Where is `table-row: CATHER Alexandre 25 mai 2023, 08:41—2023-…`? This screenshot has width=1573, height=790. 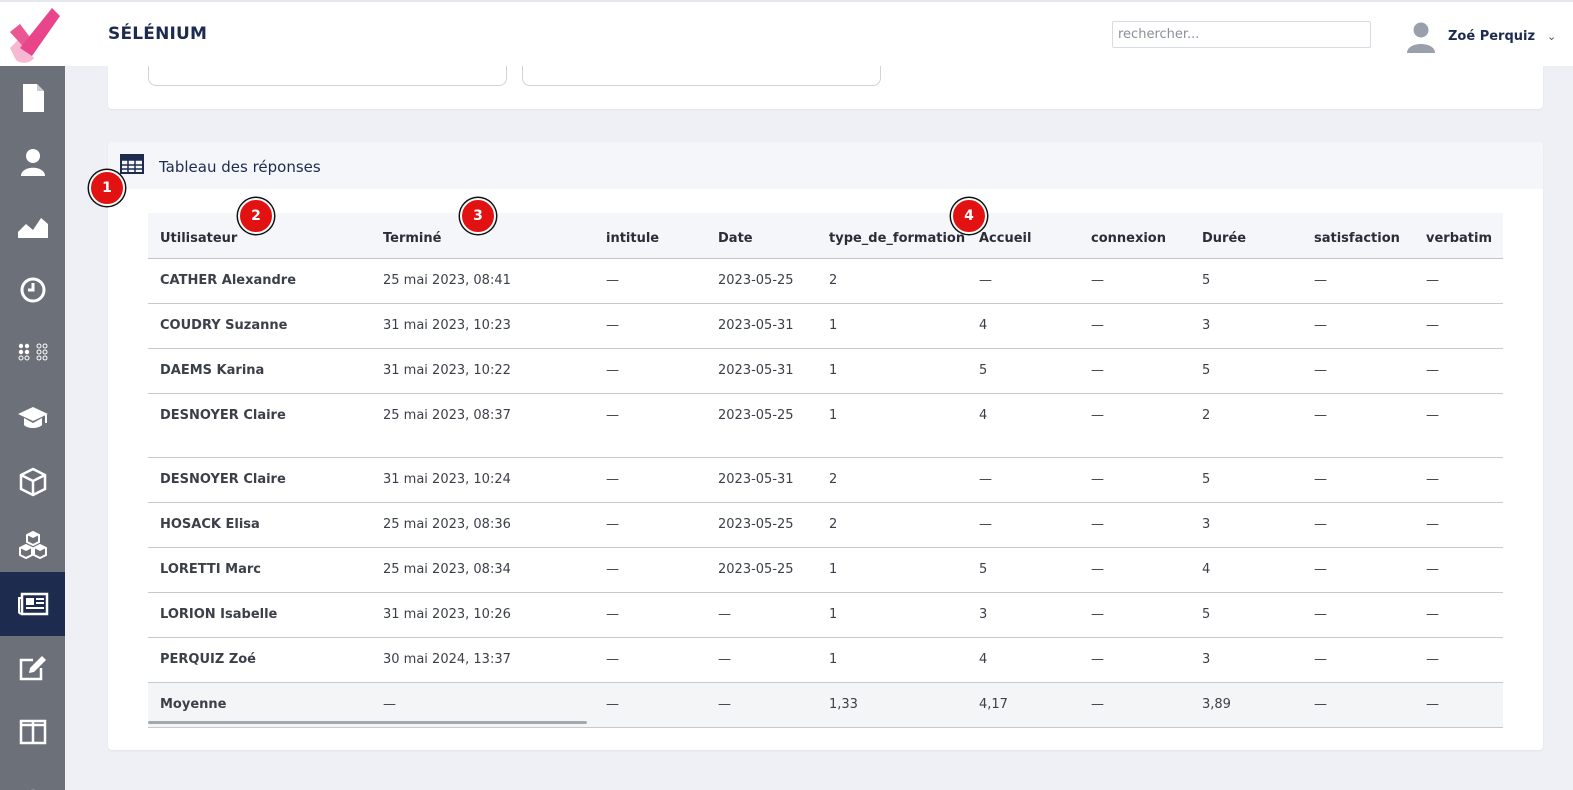
table-row: CATHER Alexandre 25 mai 2023, 08:41—2023-… is located at coordinates (825, 281).